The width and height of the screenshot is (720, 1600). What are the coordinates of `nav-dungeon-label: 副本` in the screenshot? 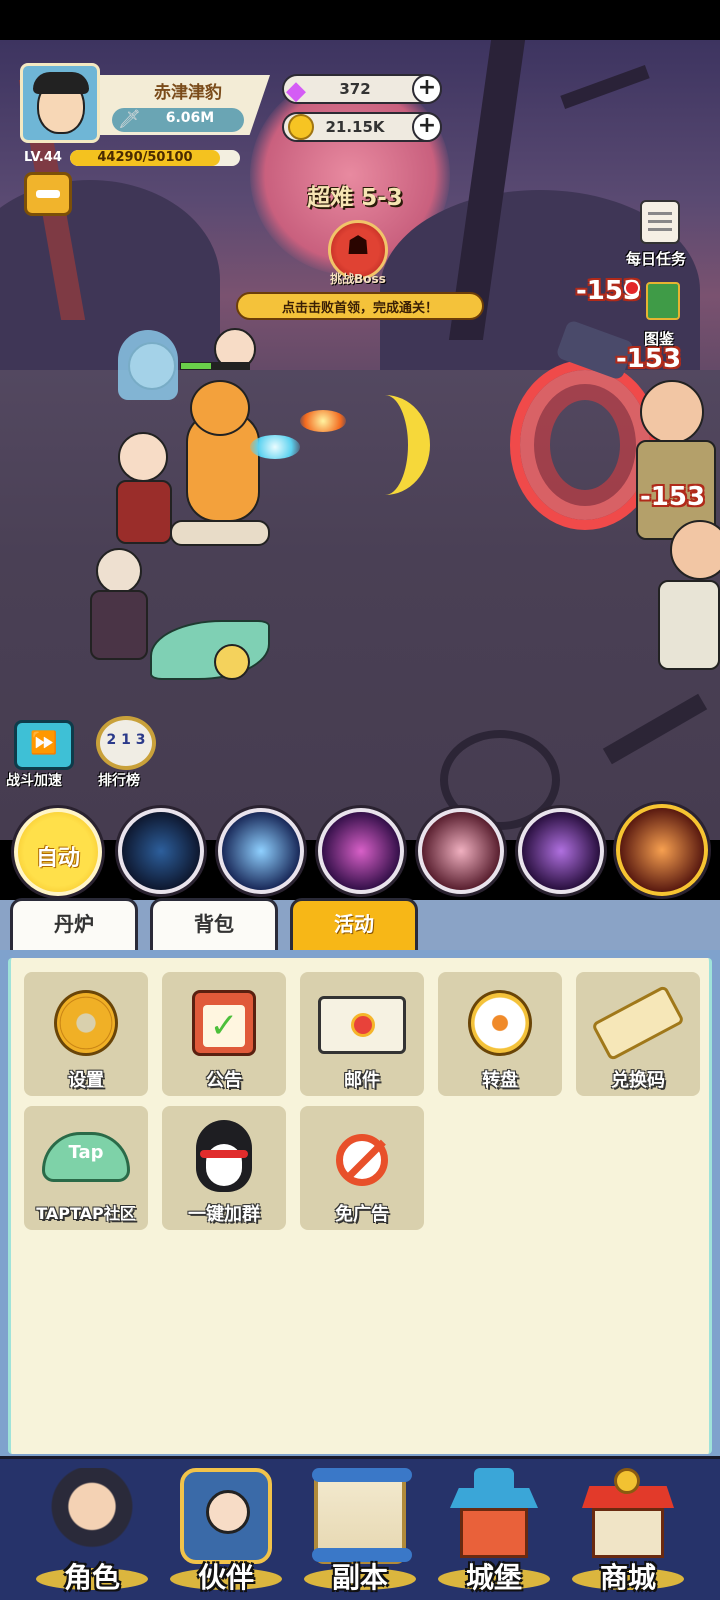 It's located at (359, 1577).